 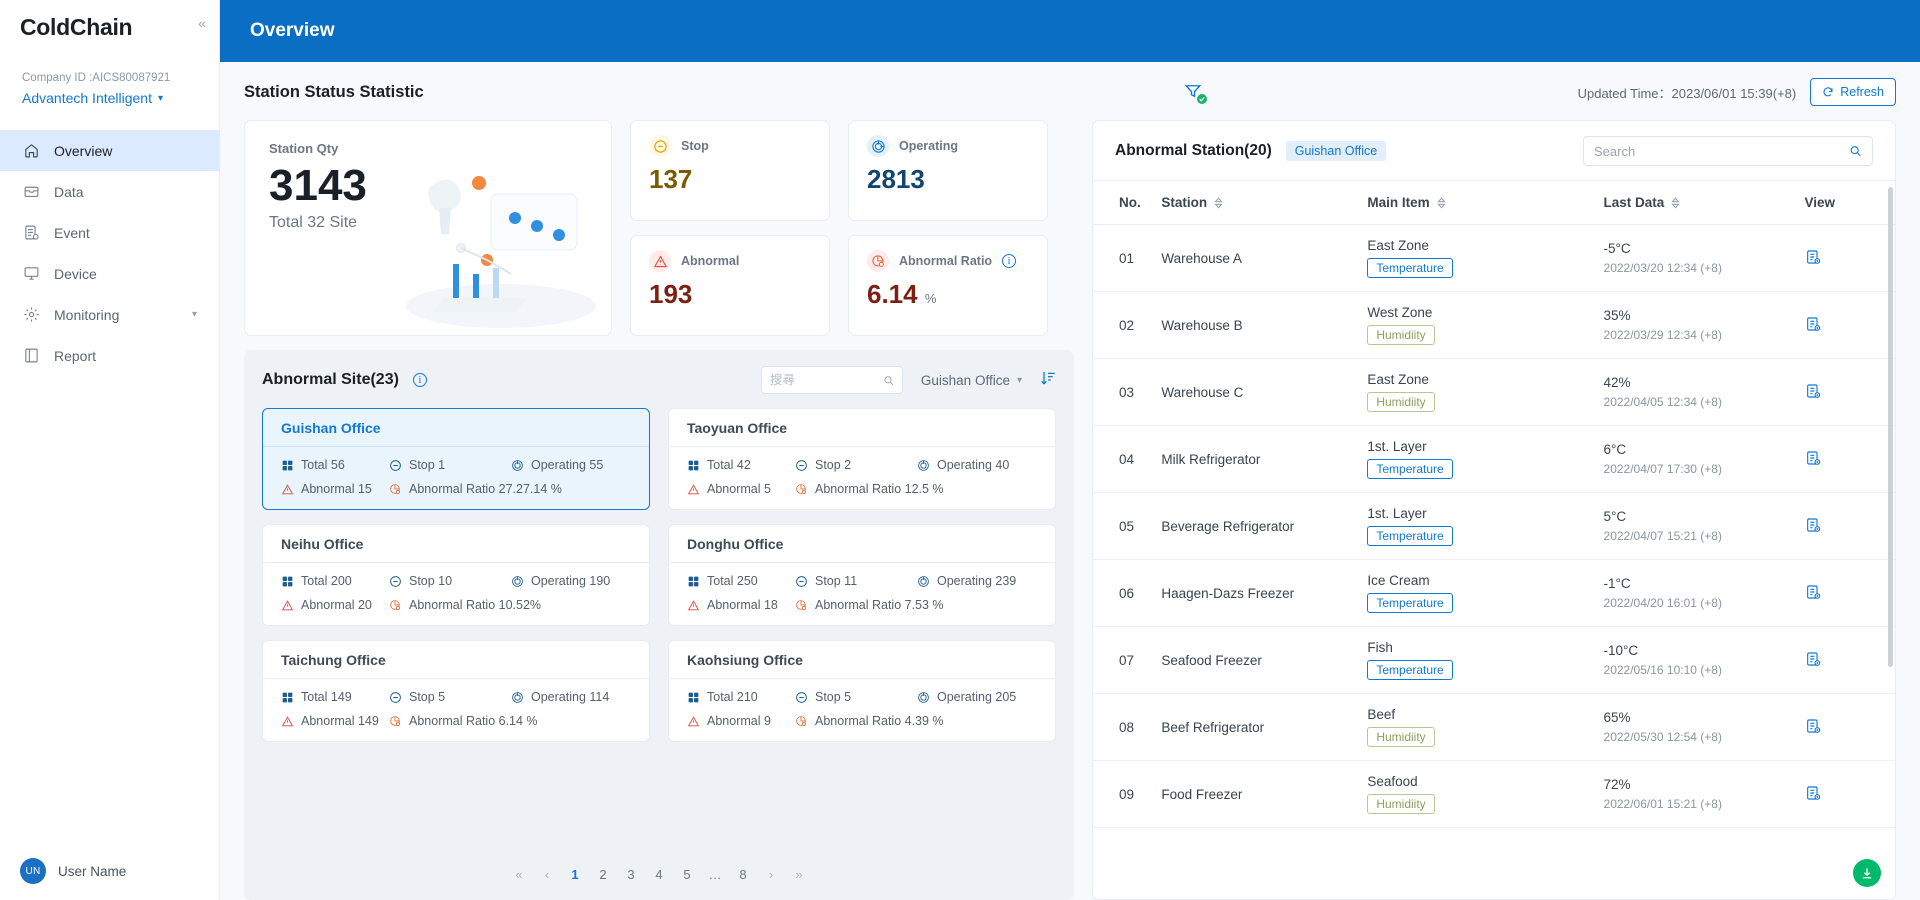 What do you see at coordinates (202, 23) in the screenshot?
I see `sidebar-collapse-icon: «` at bounding box center [202, 23].